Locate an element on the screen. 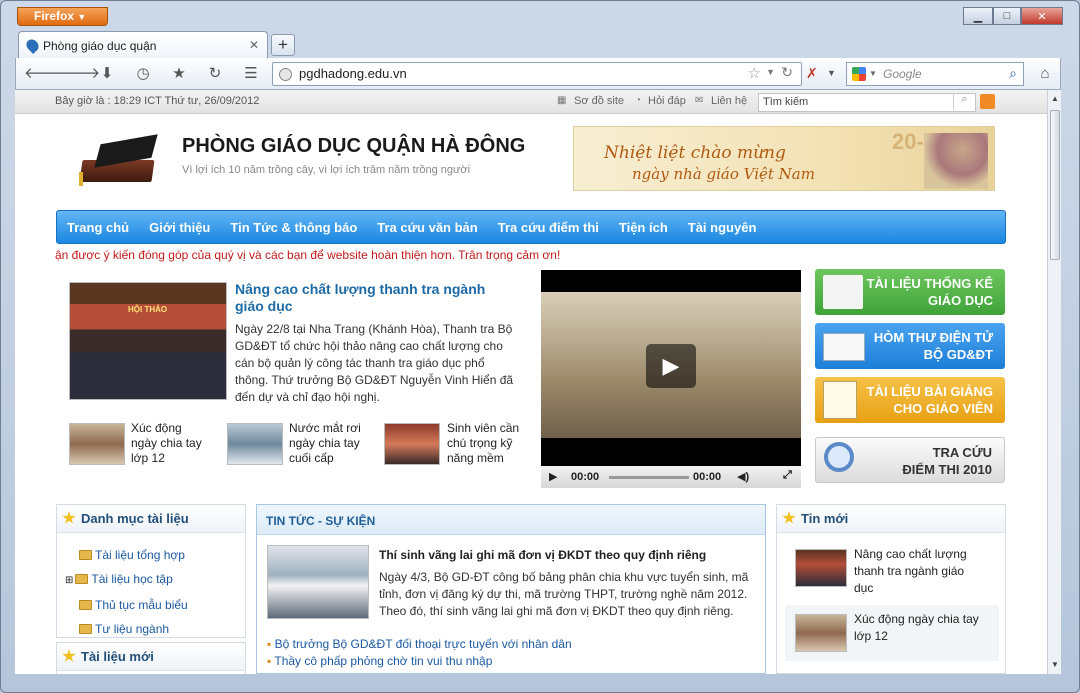 The height and width of the screenshot is (693, 1080). sitemap-icon: ▦ is located at coordinates (562, 100).